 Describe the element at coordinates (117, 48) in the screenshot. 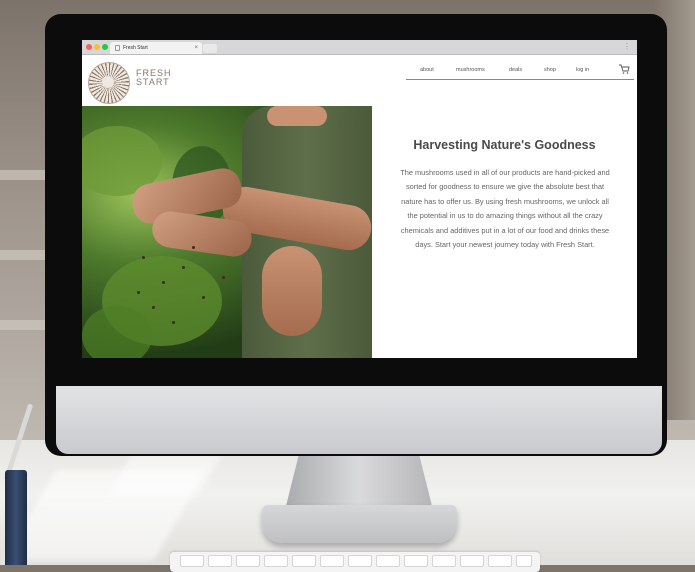

I see `page-icon` at that location.